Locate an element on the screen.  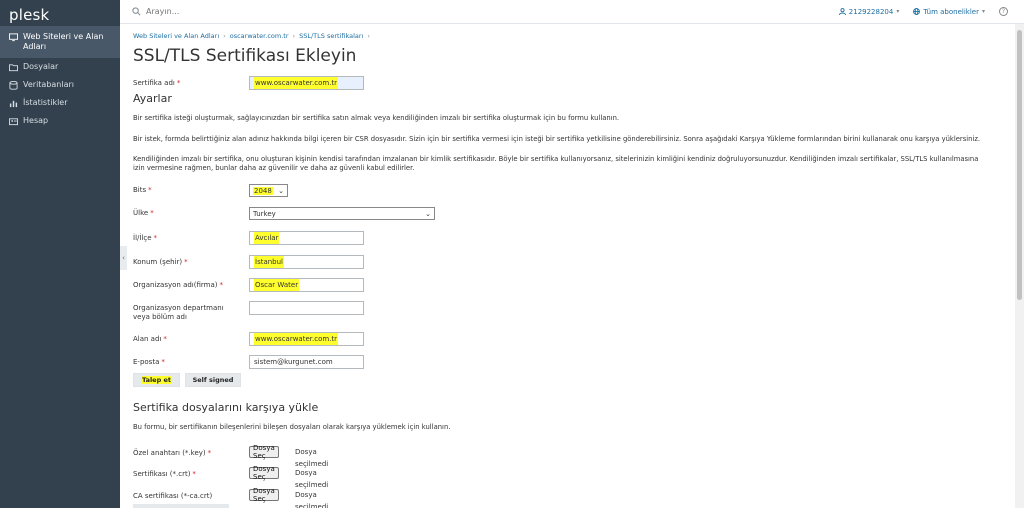
country-select: Turkey ⌄ is located at coordinates (342, 213).